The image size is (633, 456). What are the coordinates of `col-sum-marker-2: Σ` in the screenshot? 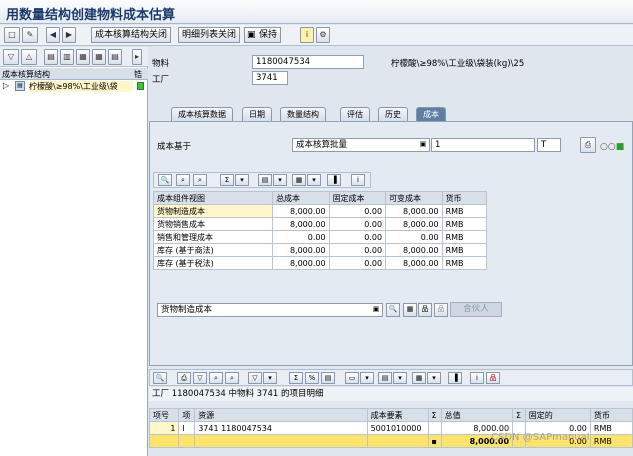 It's located at (519, 415).